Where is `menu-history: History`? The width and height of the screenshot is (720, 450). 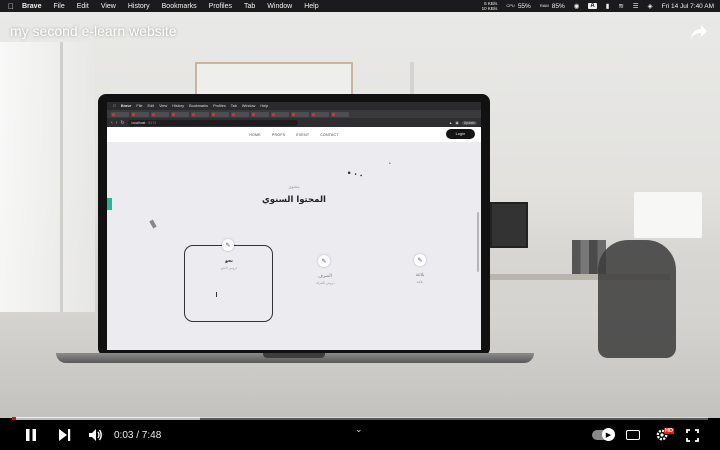
menu-history: History is located at coordinates (139, 6).